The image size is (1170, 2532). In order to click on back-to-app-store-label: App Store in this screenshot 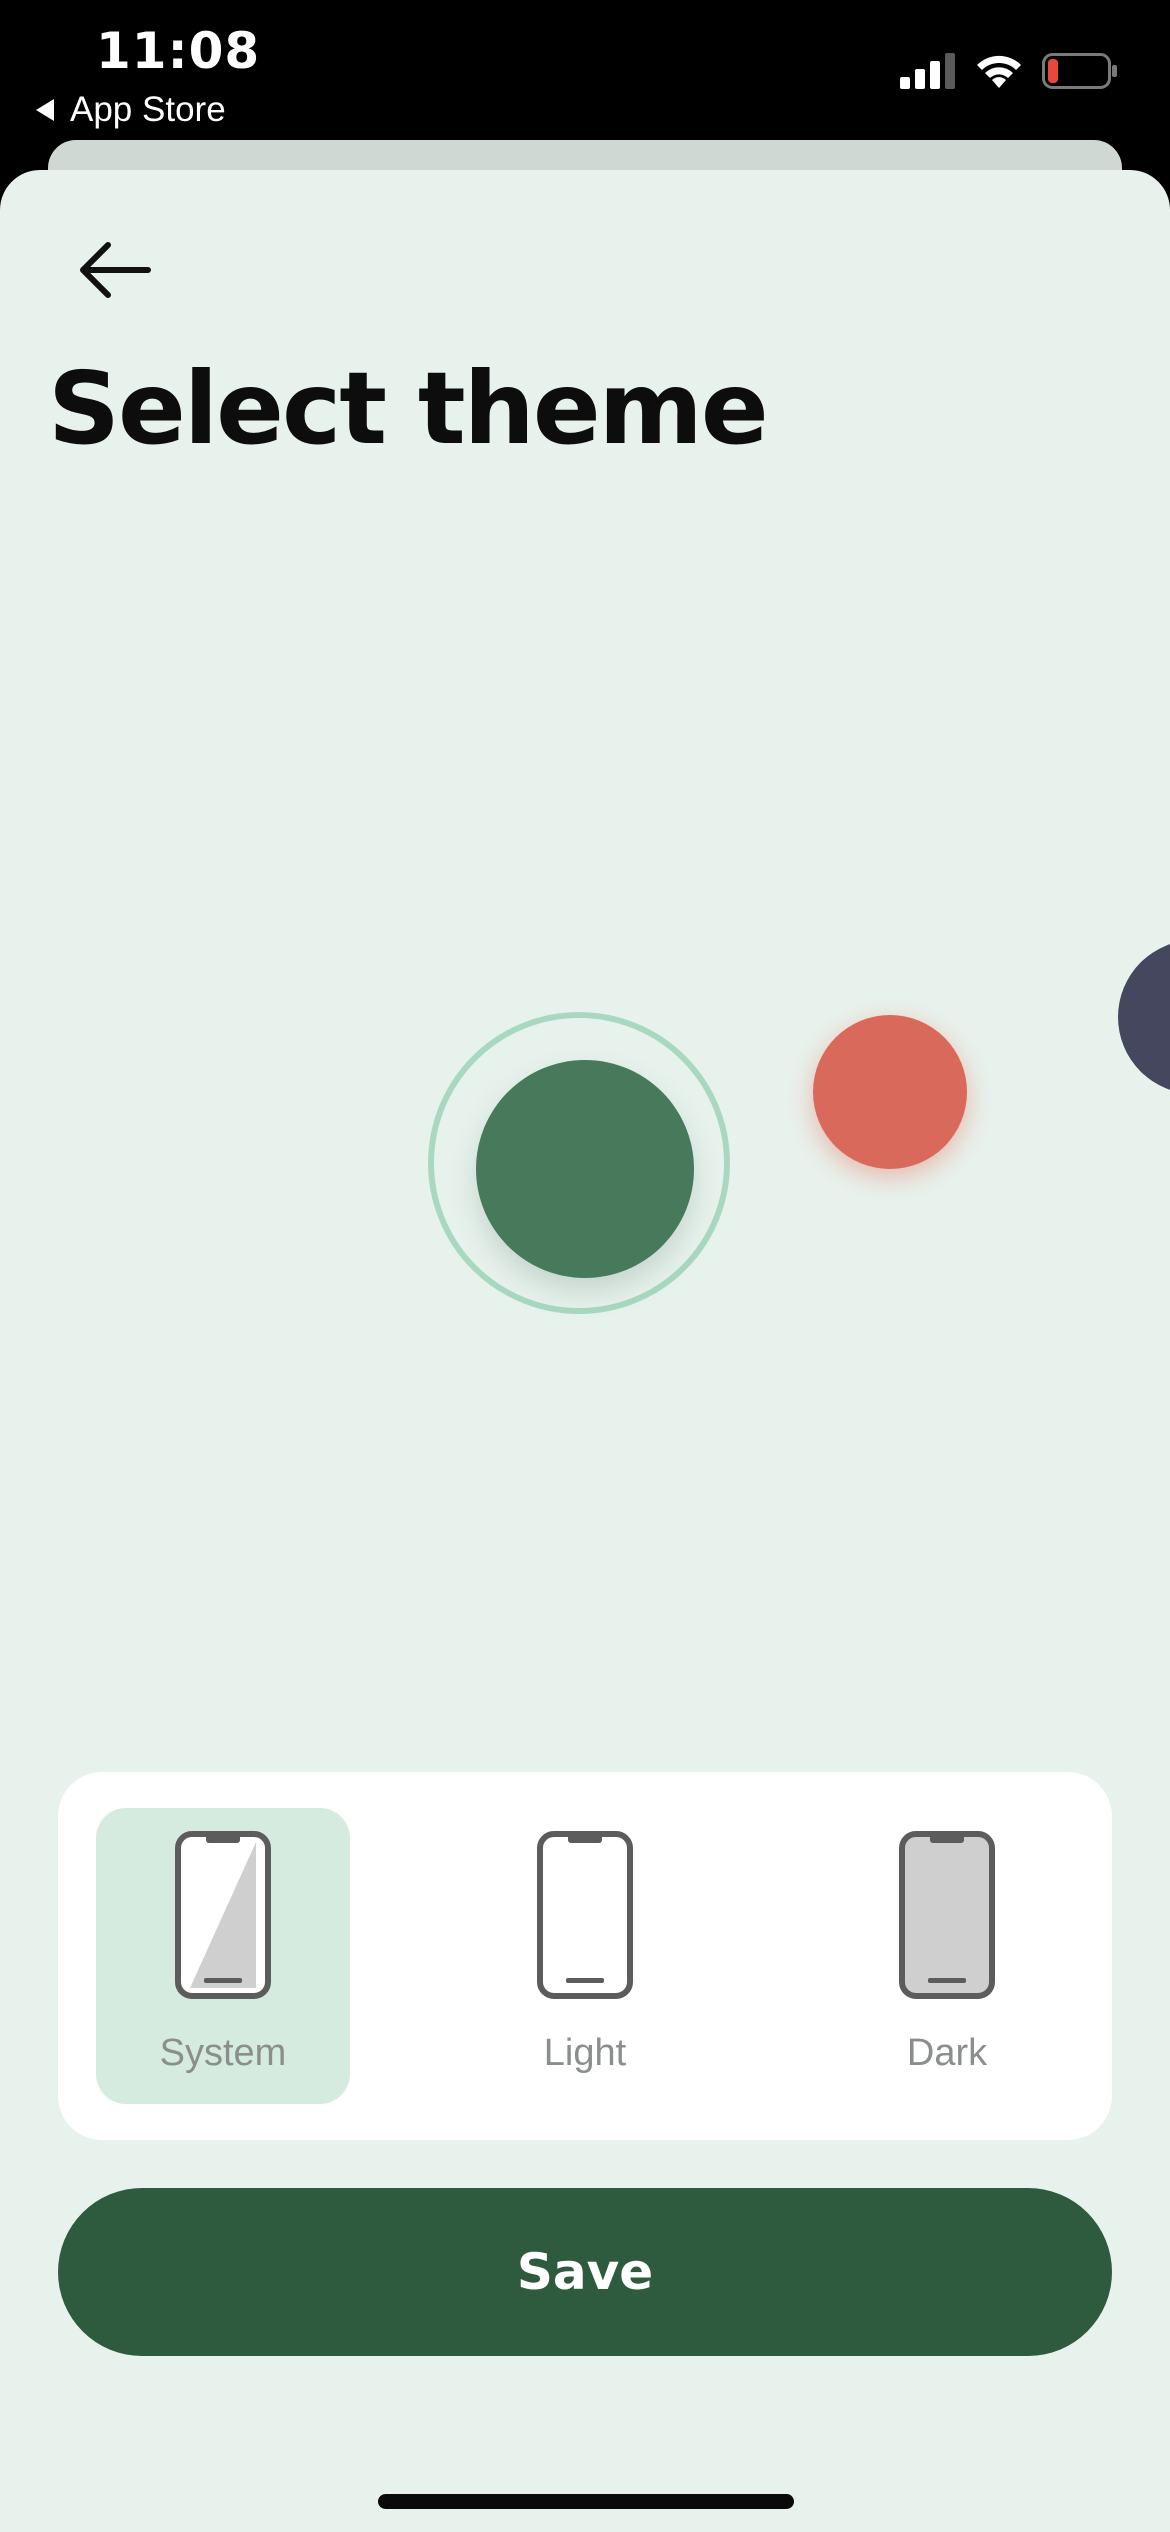, I will do `click(148, 109)`.